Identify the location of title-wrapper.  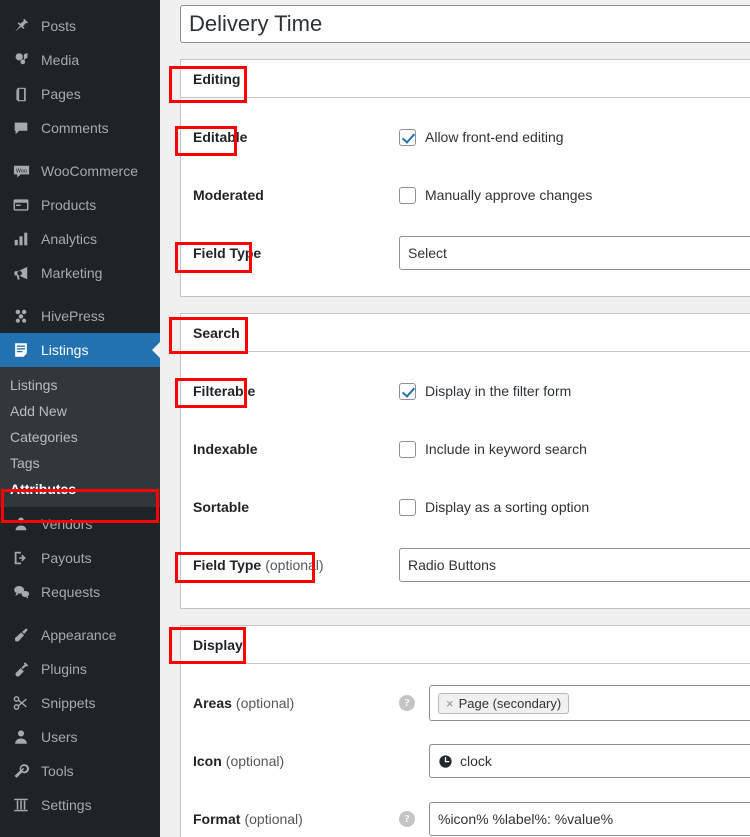
(465, 24).